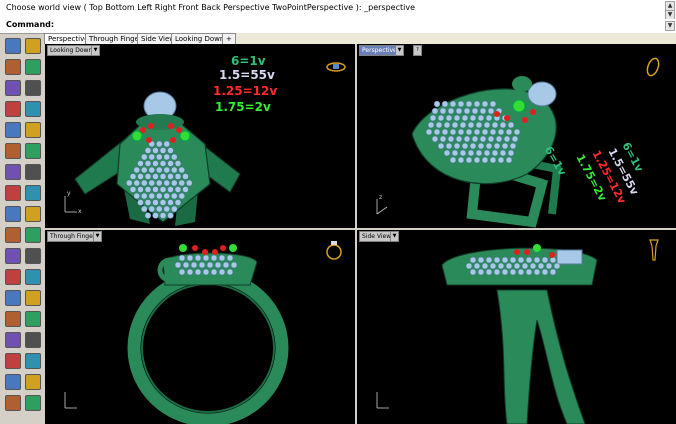  I want to click on tab-add: +, so click(229, 38).